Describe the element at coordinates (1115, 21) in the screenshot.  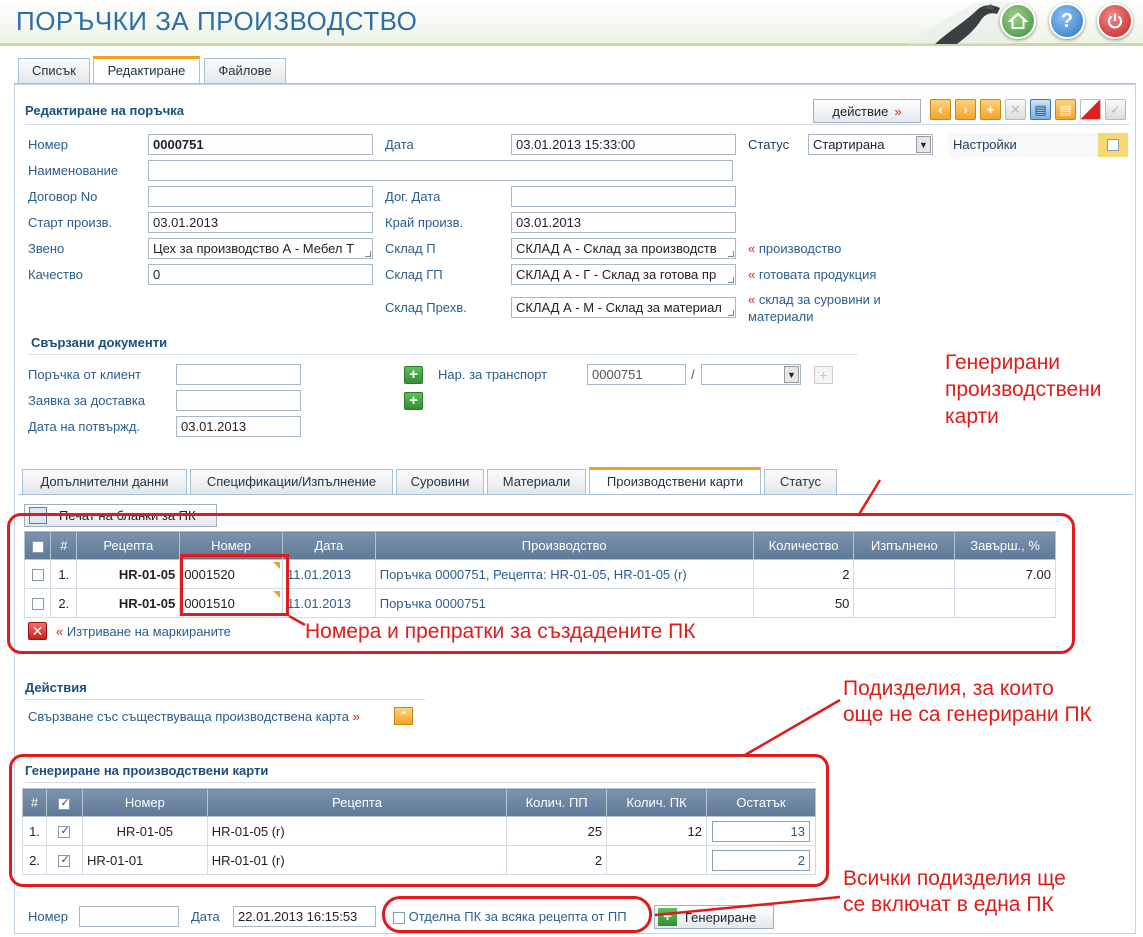
I see `power-button` at that location.